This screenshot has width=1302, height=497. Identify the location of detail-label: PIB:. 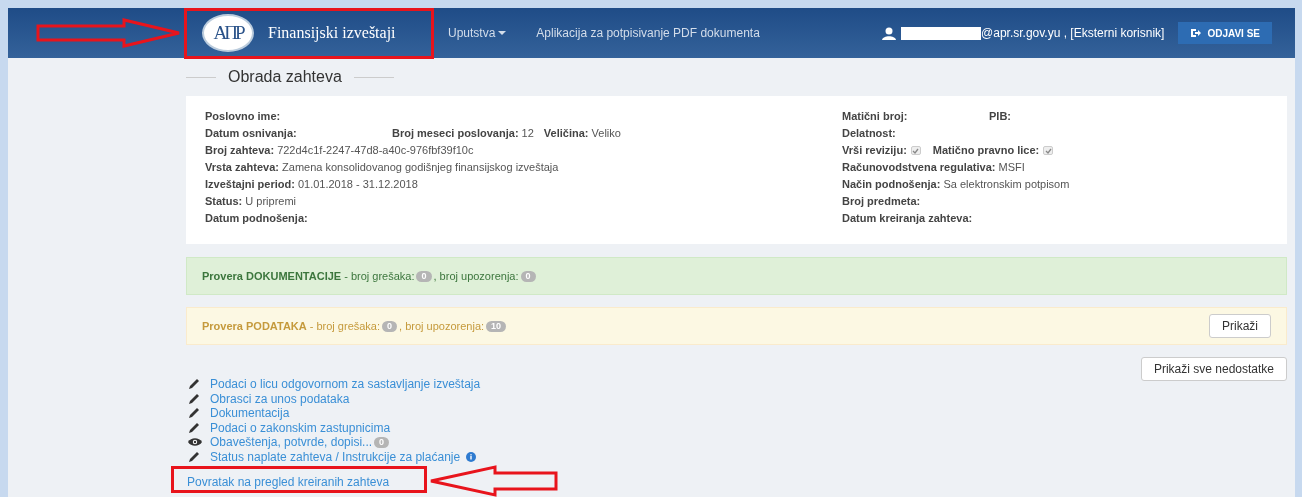
(1000, 117).